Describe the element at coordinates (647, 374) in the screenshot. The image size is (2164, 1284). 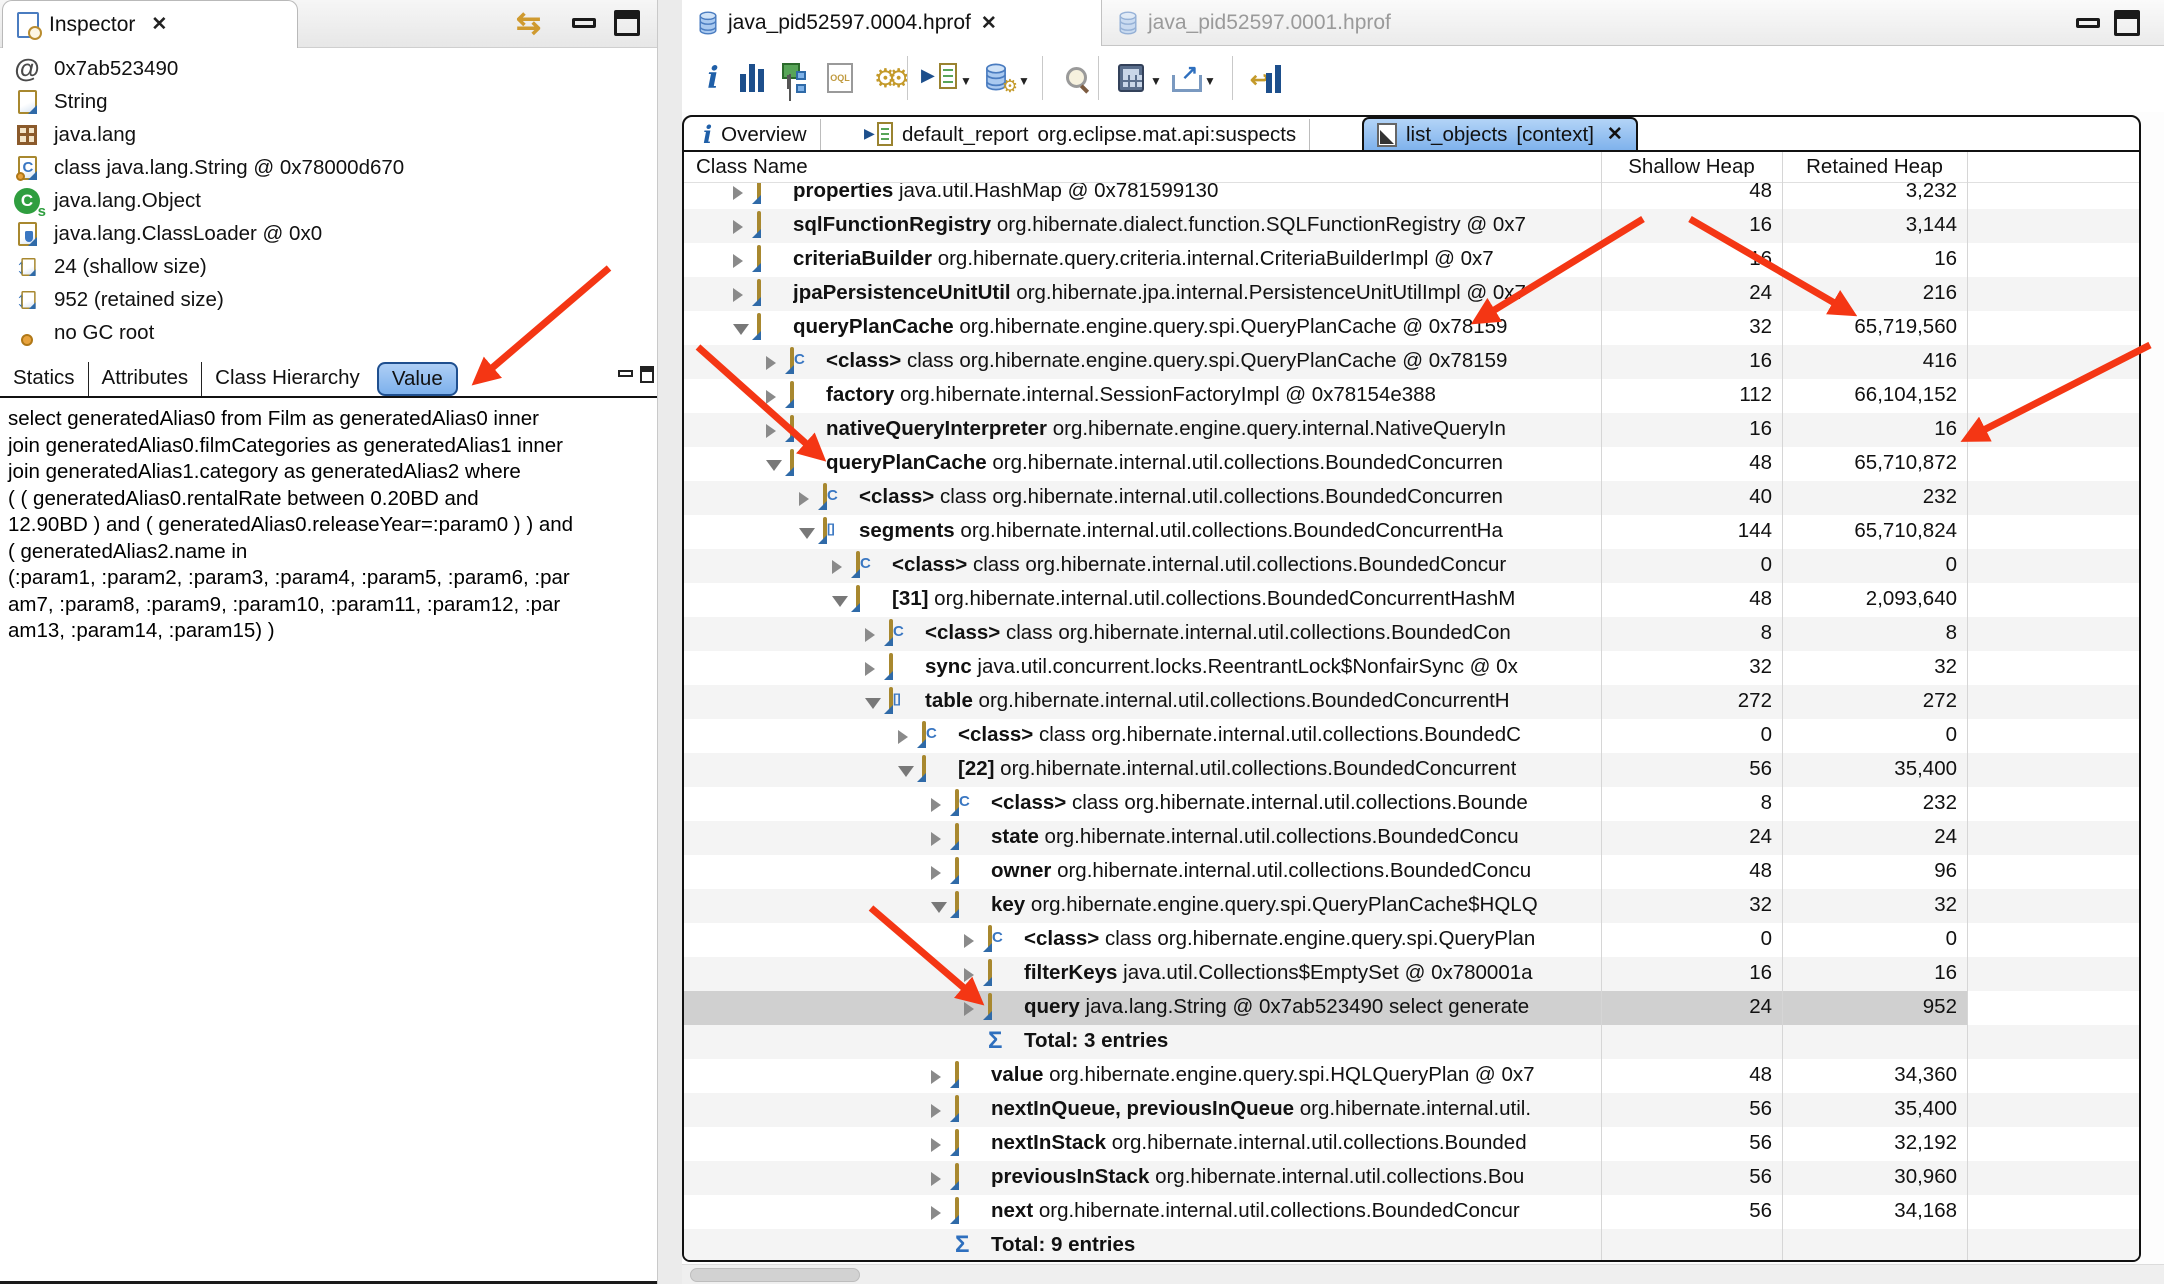
I see `view-restore-icon` at that location.